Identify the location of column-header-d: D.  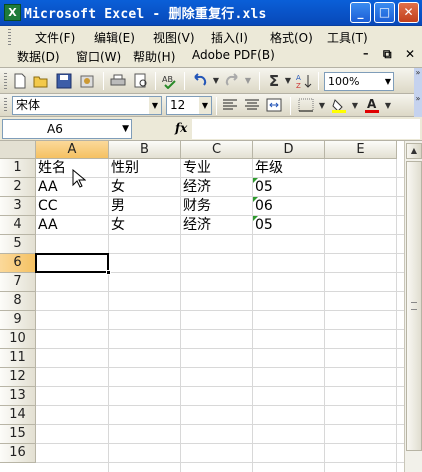
(289, 150).